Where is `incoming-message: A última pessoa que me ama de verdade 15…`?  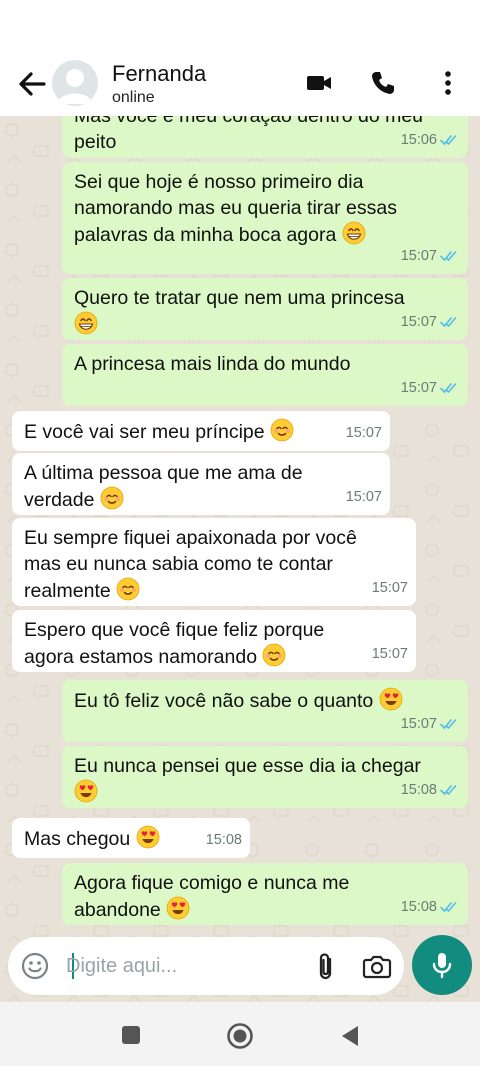 incoming-message: A última pessoa que me ama de verdade 15… is located at coordinates (201, 484).